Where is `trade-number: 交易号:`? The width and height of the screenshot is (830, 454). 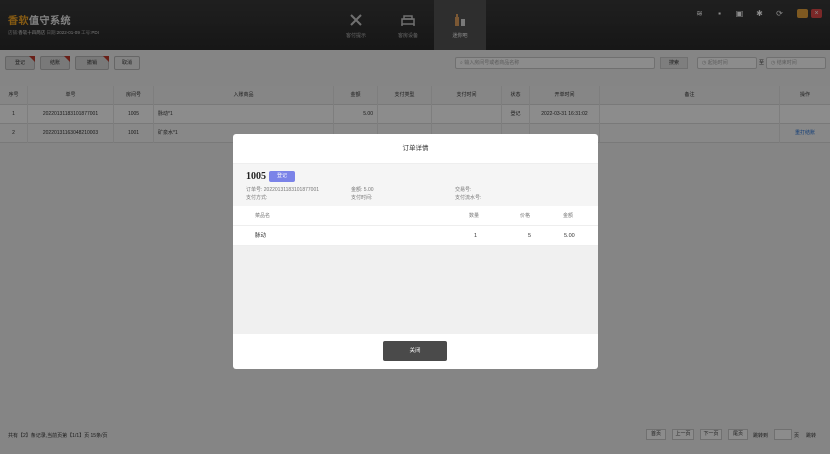 trade-number: 交易号: is located at coordinates (463, 190).